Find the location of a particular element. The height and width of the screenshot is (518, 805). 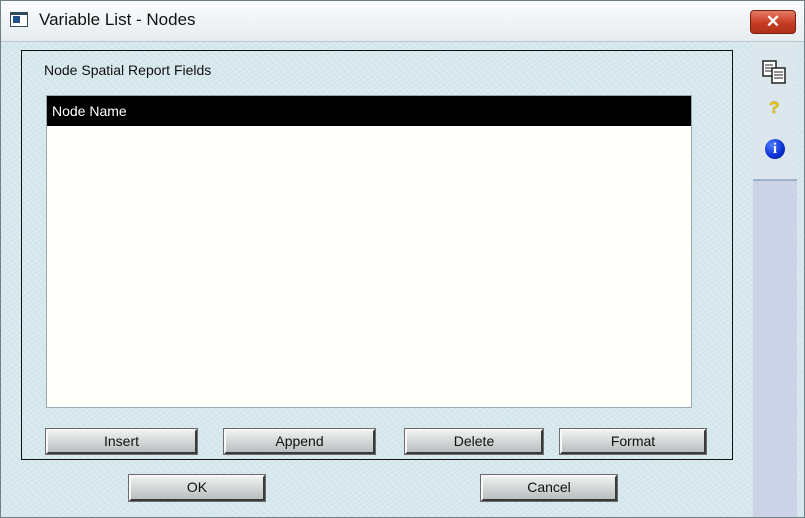

delete-button: Delete is located at coordinates (474, 441).